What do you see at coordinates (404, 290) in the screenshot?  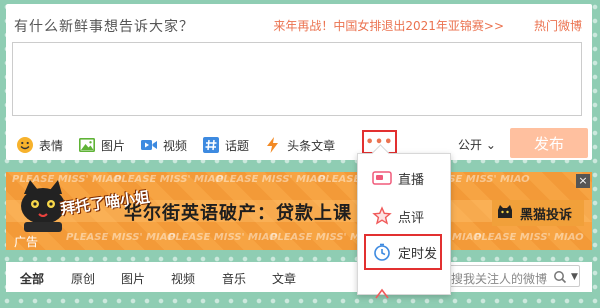 I see `menu-item-more` at bounding box center [404, 290].